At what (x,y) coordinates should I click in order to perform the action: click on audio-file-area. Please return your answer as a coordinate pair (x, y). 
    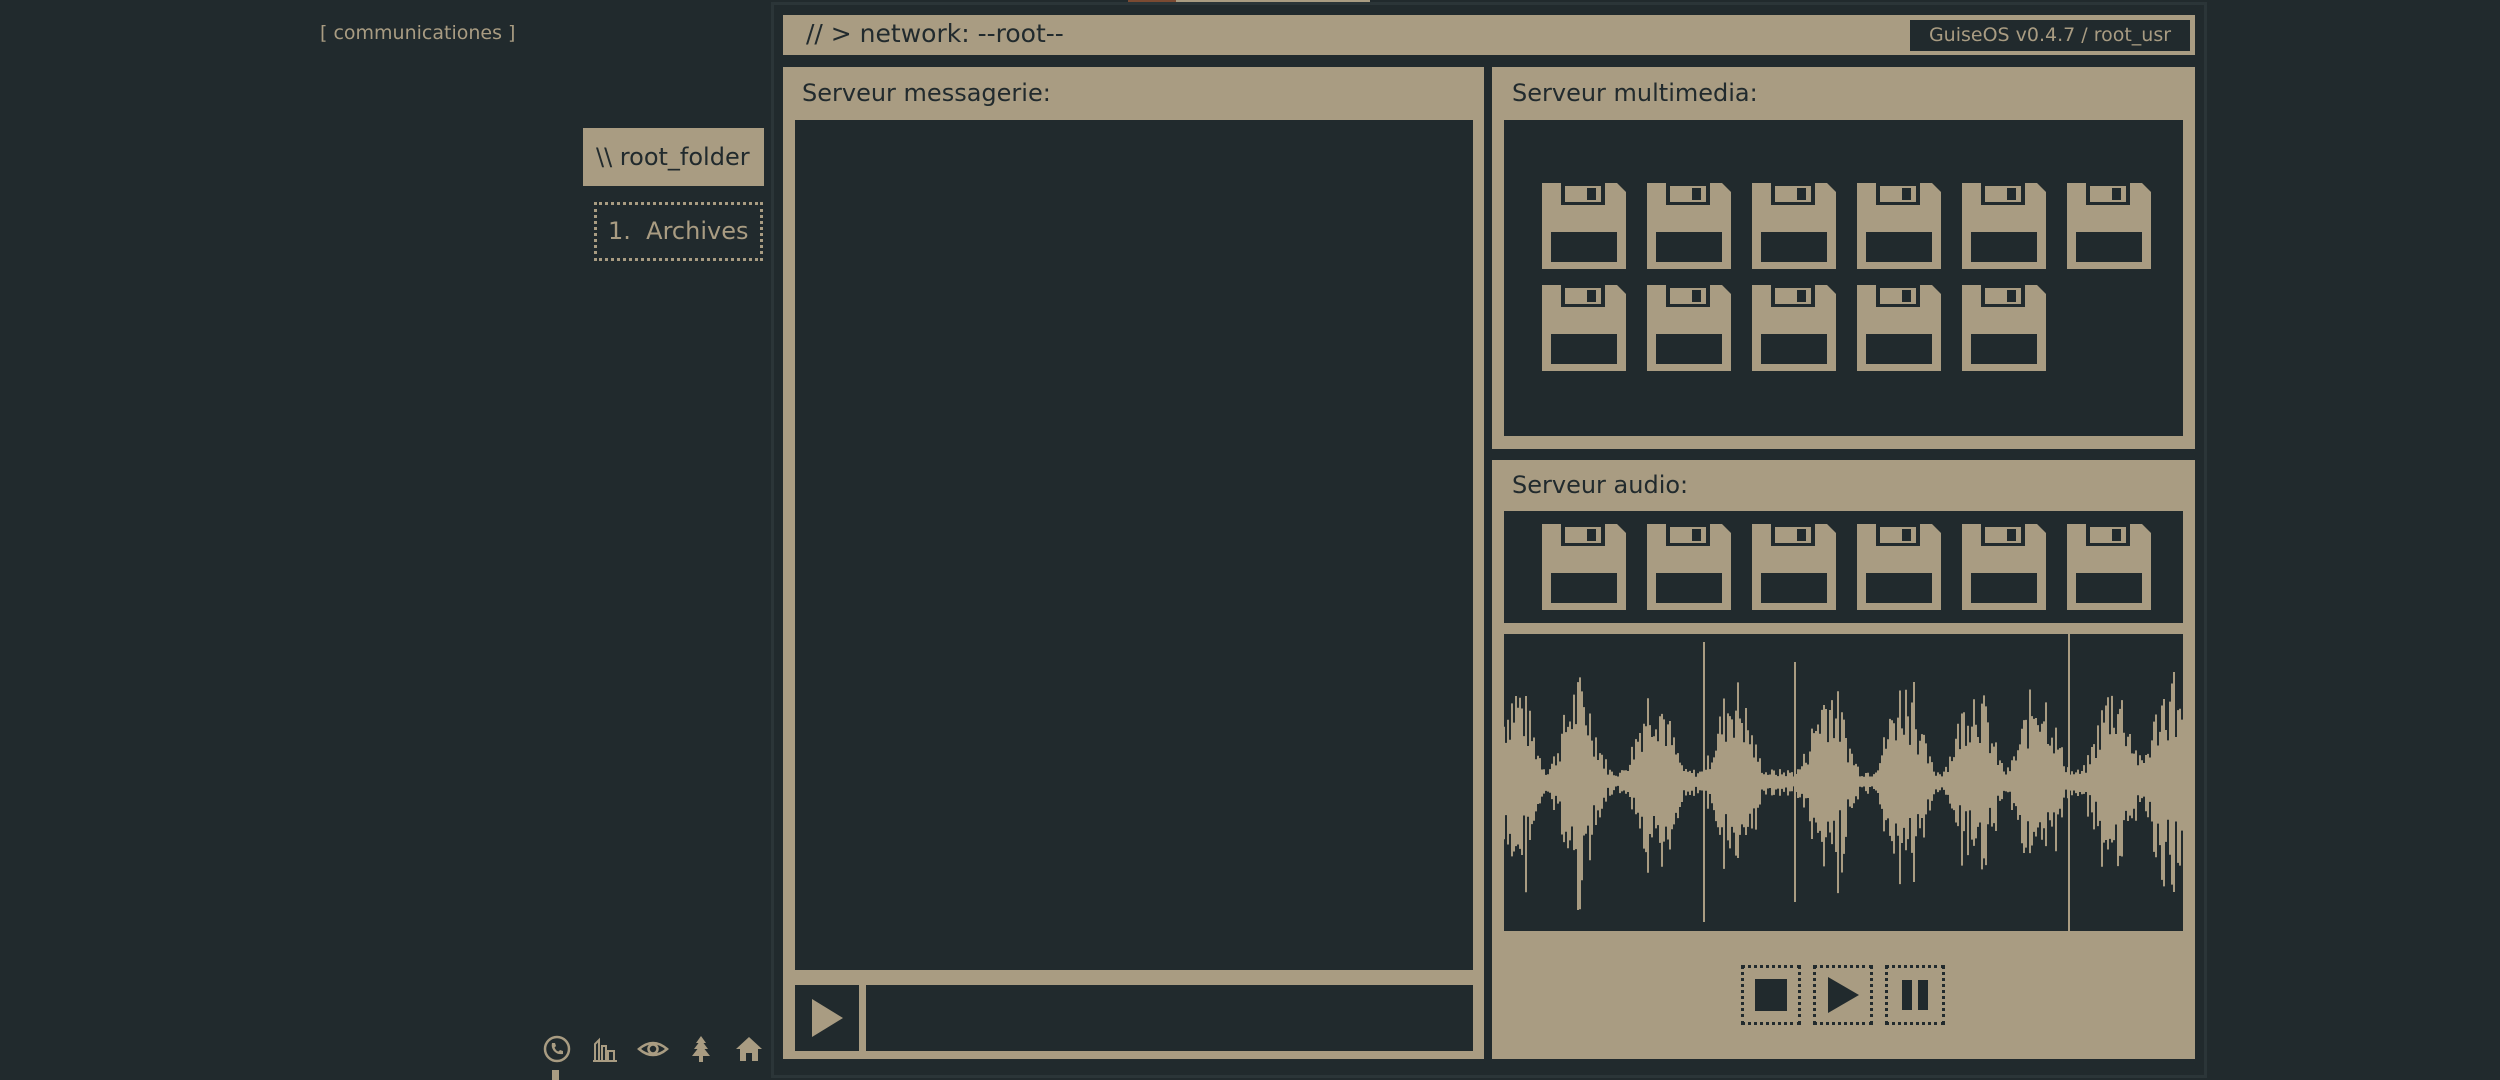
    Looking at the image, I should click on (1843, 567).